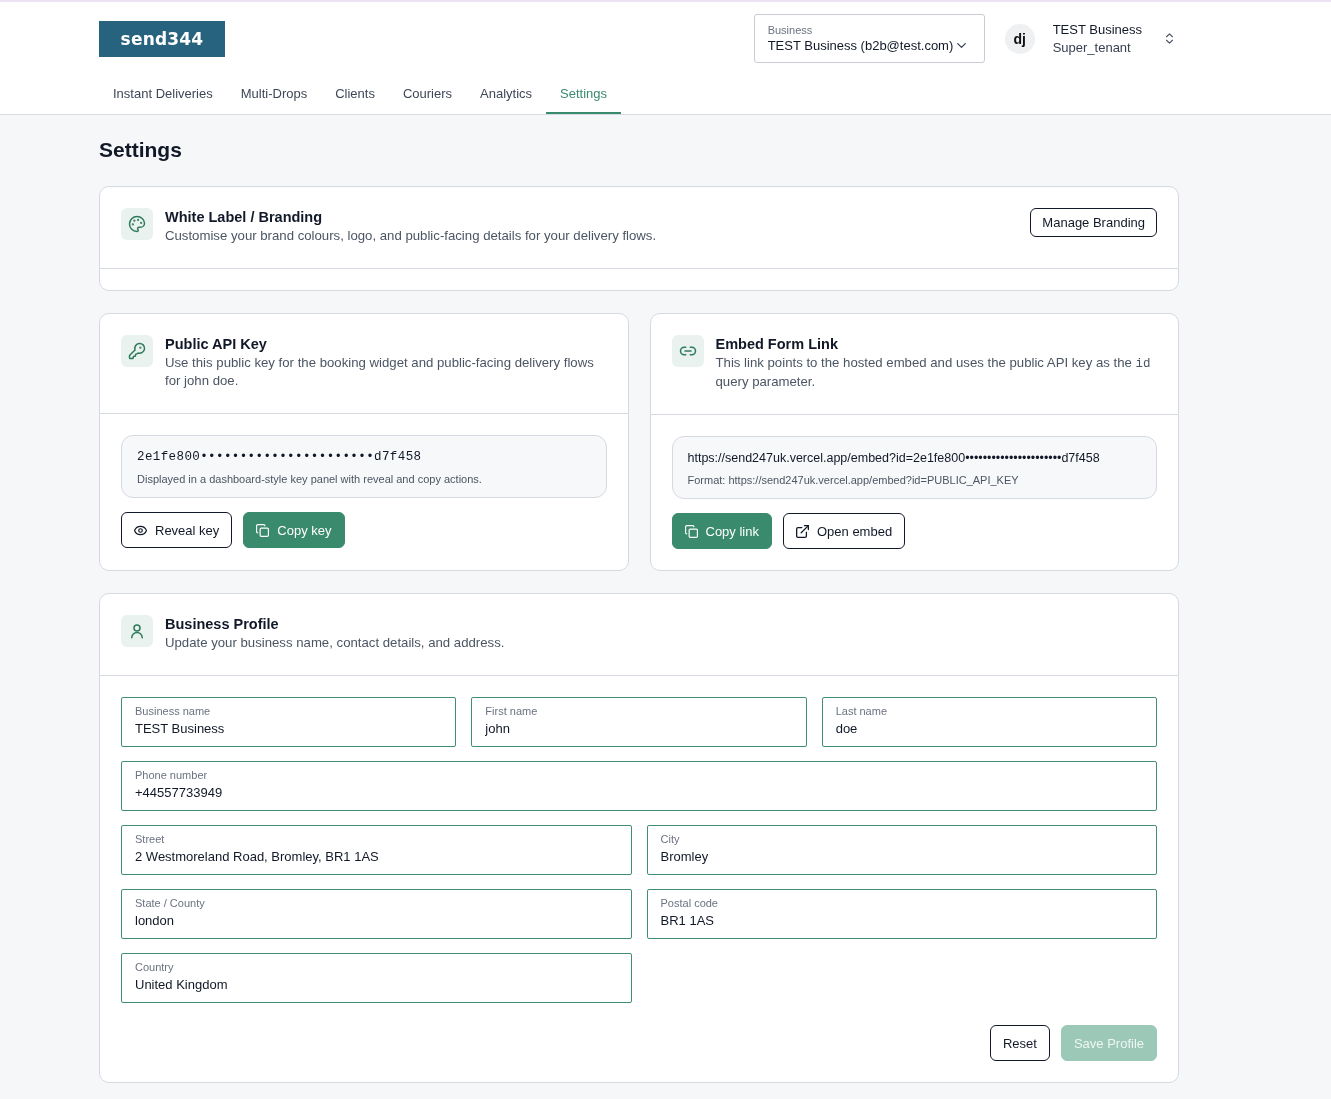 Image resolution: width=1331 pixels, height=1099 pixels. What do you see at coordinates (1097, 29) in the screenshot?
I see `account-name: TEST Business` at bounding box center [1097, 29].